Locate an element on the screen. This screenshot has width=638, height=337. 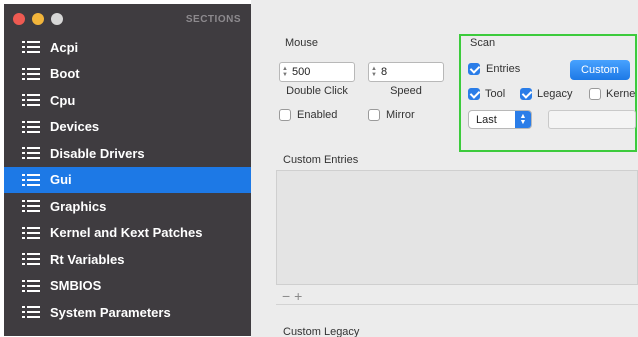
speed-stepper: ▲ ▼ 8 is located at coordinates (406, 72).